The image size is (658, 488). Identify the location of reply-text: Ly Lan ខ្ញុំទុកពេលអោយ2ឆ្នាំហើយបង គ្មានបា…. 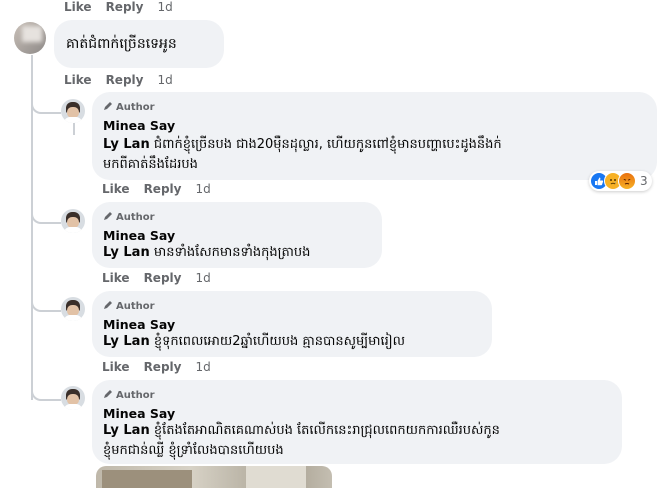
(254, 342).